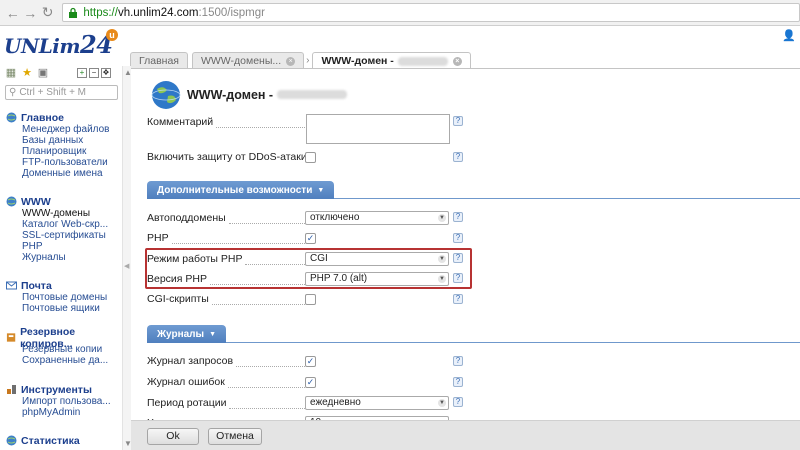 The width and height of the screenshot is (800, 450). I want to click on sidebar-item-domain-names: Доменные имена, so click(58, 173).